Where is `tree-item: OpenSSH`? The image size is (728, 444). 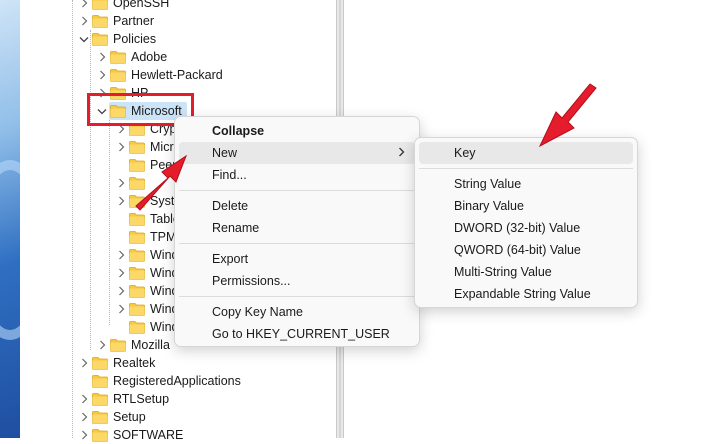
tree-item: OpenSSH is located at coordinates (123, 6).